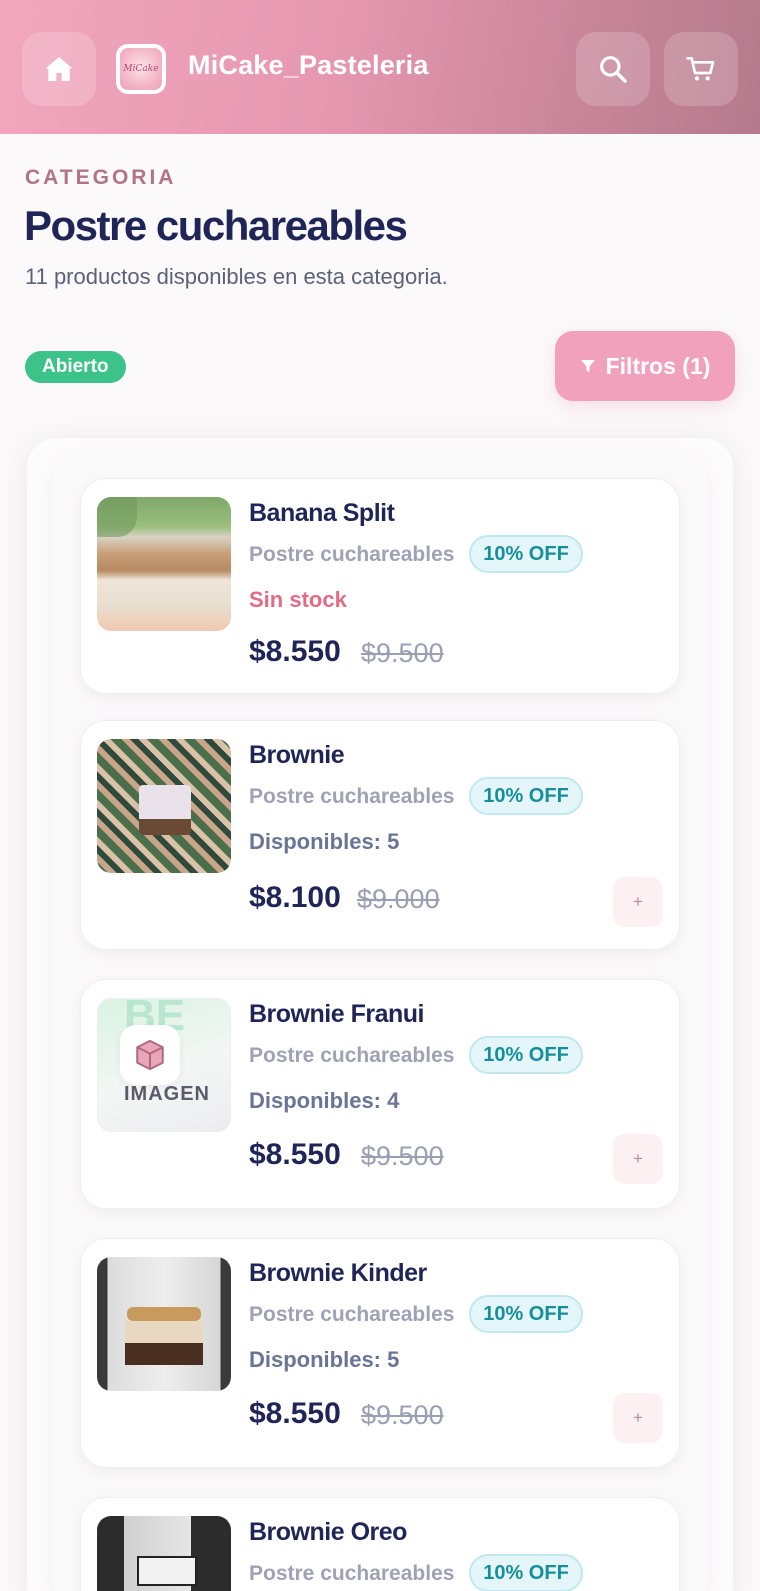 This screenshot has width=760, height=1591. What do you see at coordinates (658, 365) in the screenshot?
I see `filters-label: Filtros (1)` at bounding box center [658, 365].